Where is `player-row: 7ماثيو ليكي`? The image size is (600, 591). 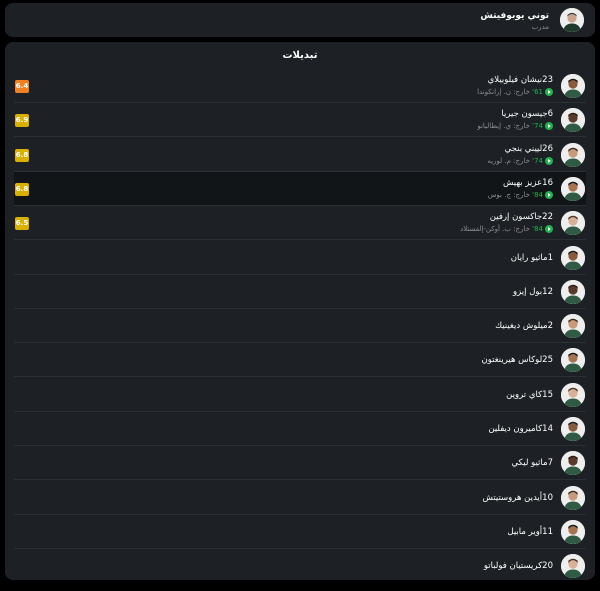
player-row: 7ماثيو ليكي is located at coordinates (300, 463).